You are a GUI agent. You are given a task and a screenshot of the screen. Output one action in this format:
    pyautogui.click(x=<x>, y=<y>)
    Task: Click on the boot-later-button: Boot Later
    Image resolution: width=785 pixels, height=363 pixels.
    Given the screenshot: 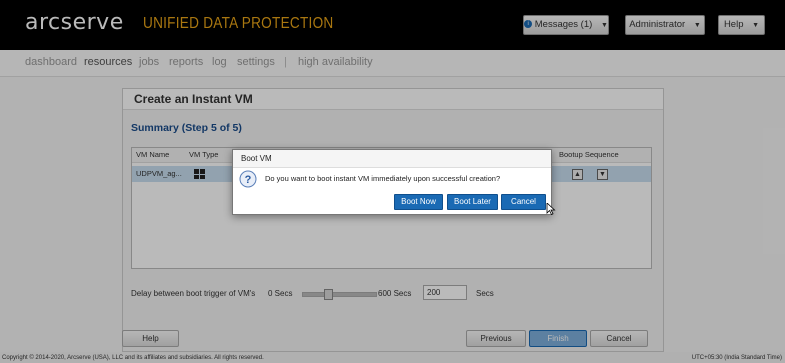 What is the action you would take?
    pyautogui.click(x=472, y=202)
    